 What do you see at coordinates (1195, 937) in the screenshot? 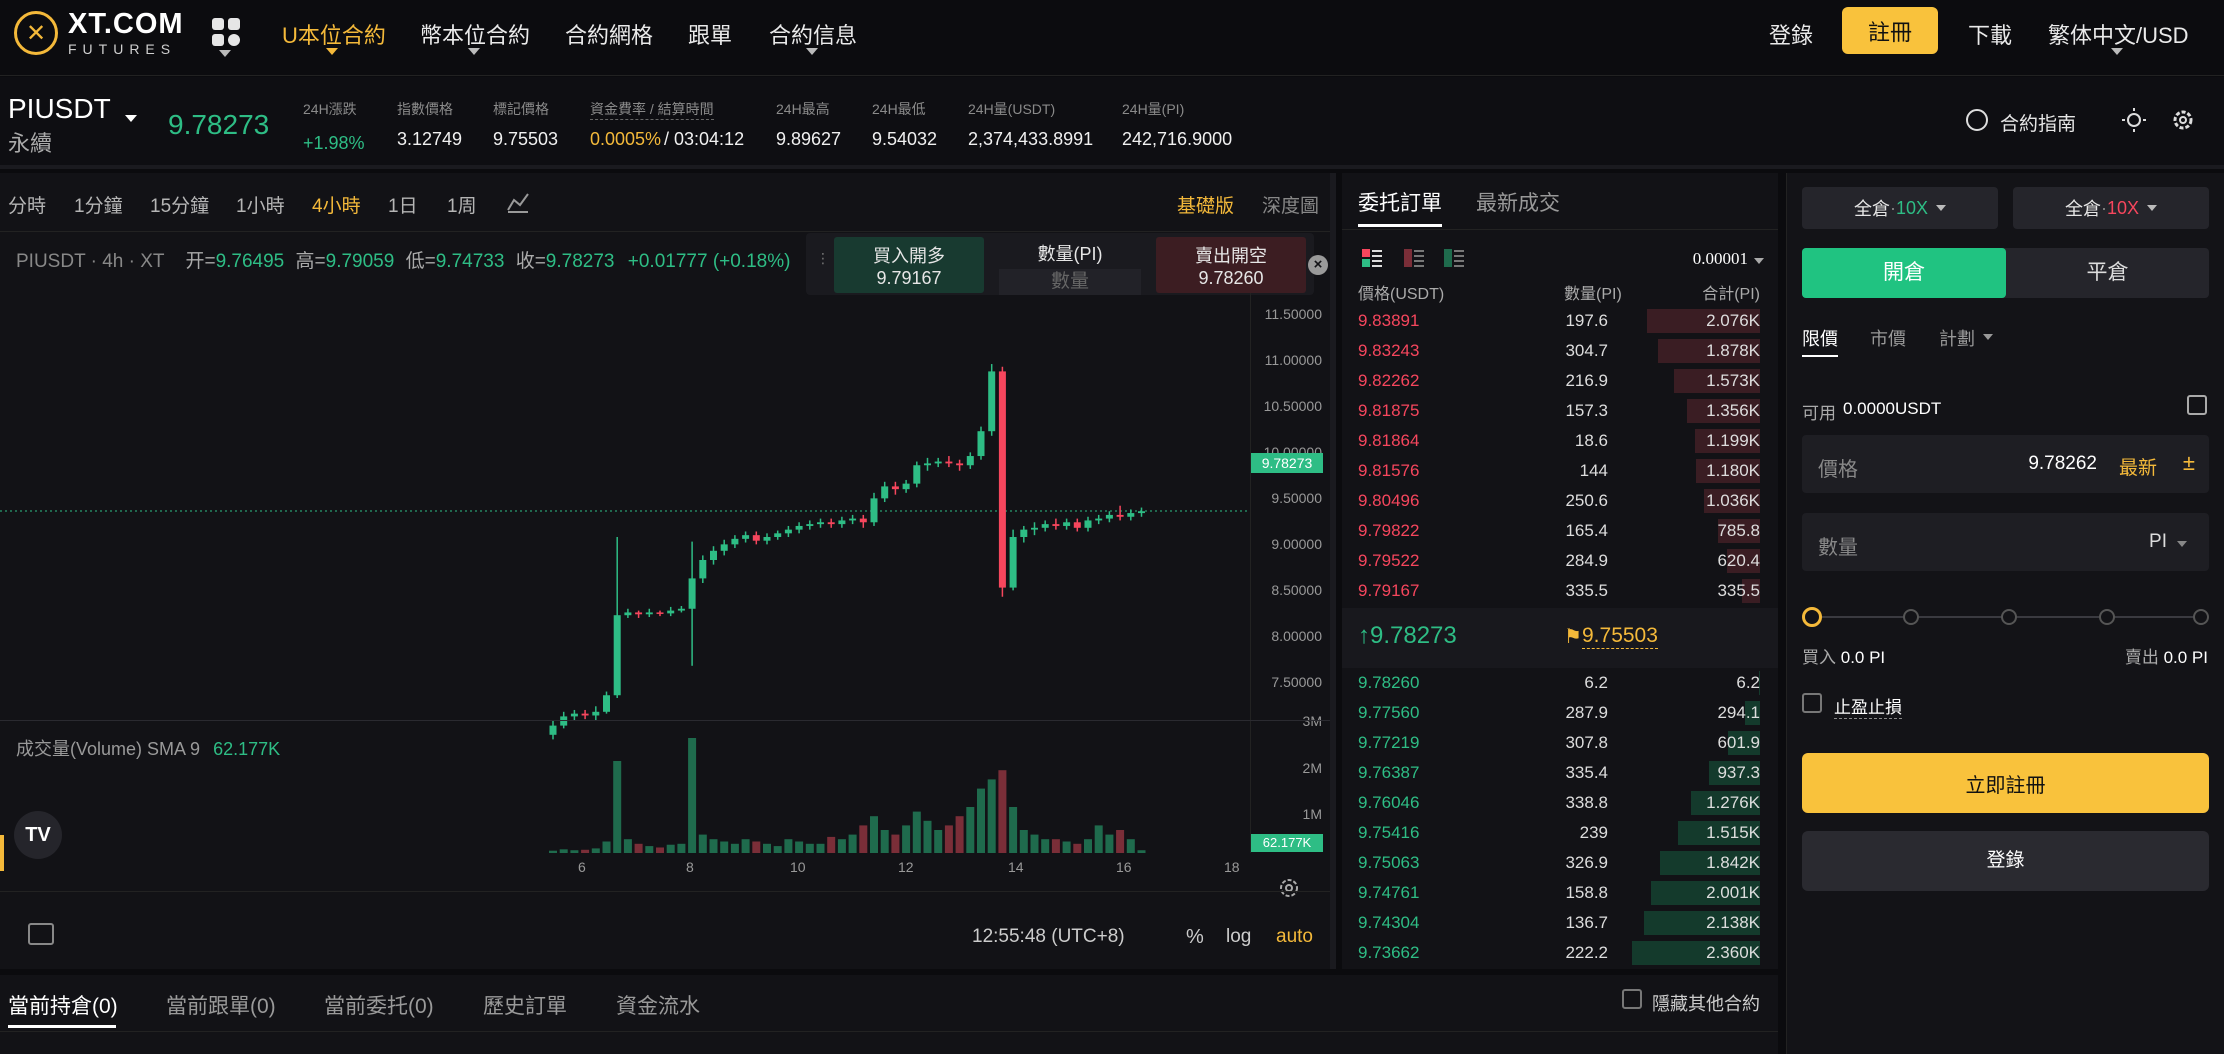
I see `percent-toggle: %` at bounding box center [1195, 937].